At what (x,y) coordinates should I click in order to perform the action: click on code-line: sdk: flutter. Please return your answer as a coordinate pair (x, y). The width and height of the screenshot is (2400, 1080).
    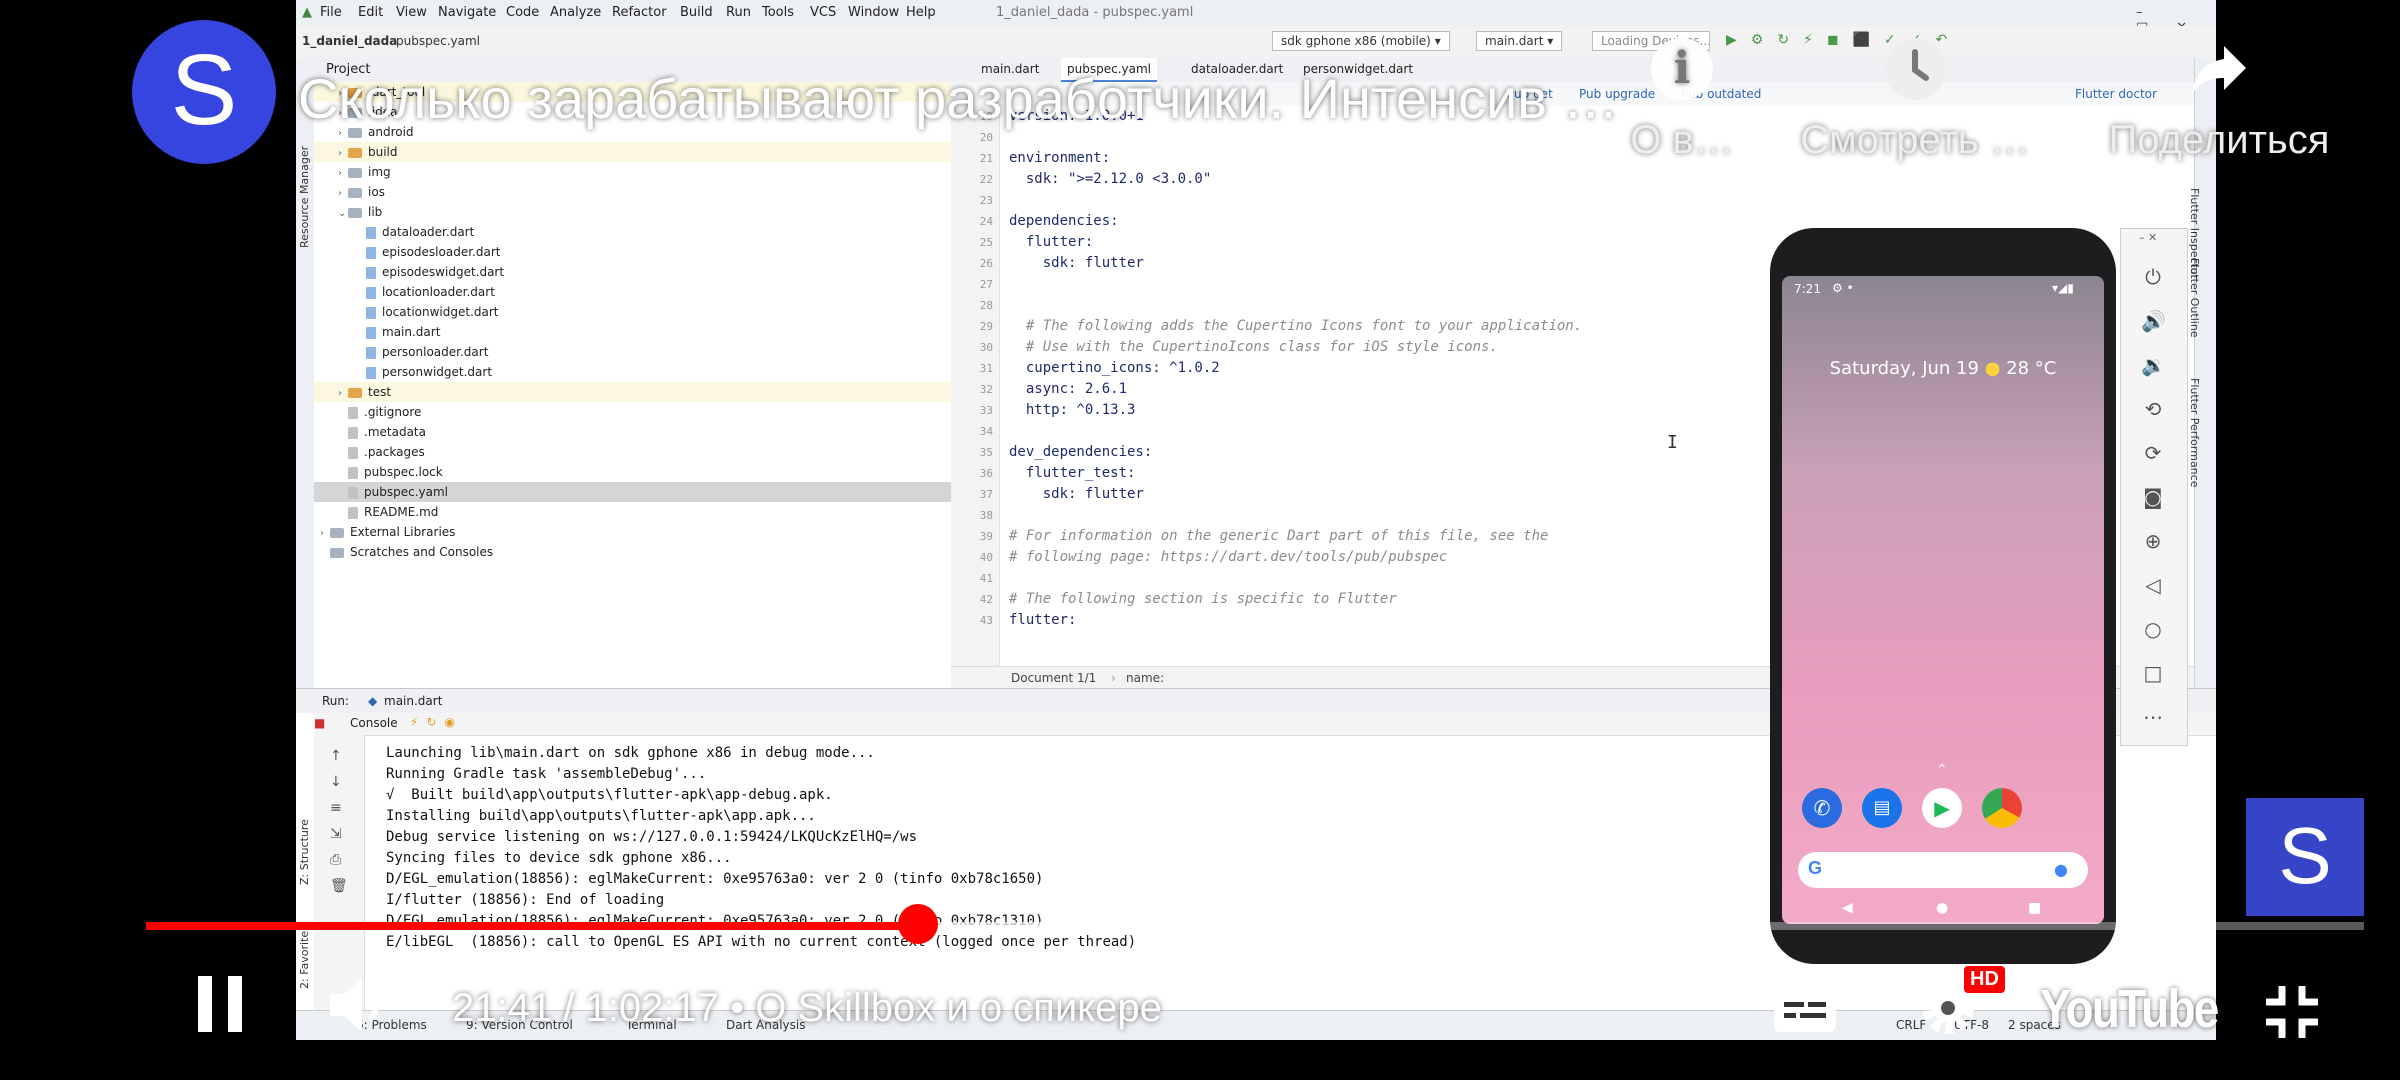
    Looking at the image, I should click on (1076, 263).